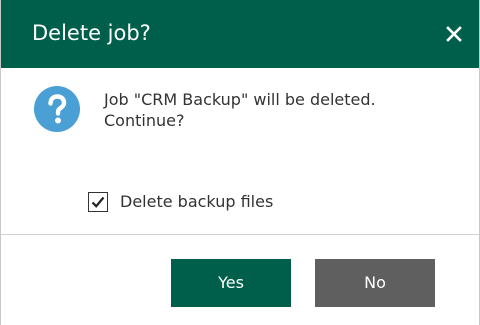 The width and height of the screenshot is (480, 325). I want to click on delete-backup-files-option: Delete backup files, so click(180, 202).